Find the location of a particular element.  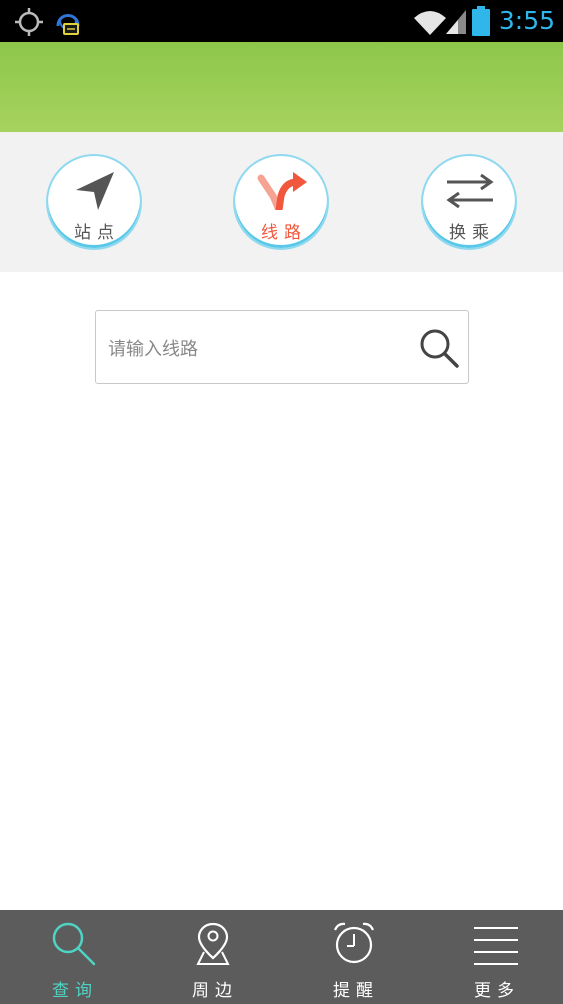

route-search-input is located at coordinates (258, 349).